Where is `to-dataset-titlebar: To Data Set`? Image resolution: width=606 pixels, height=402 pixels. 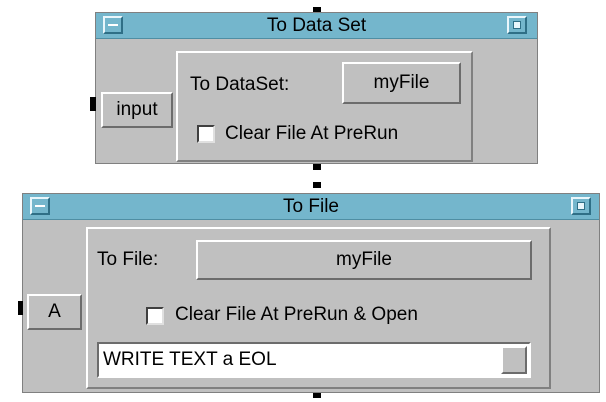
to-dataset-titlebar: To Data Set is located at coordinates (316, 26).